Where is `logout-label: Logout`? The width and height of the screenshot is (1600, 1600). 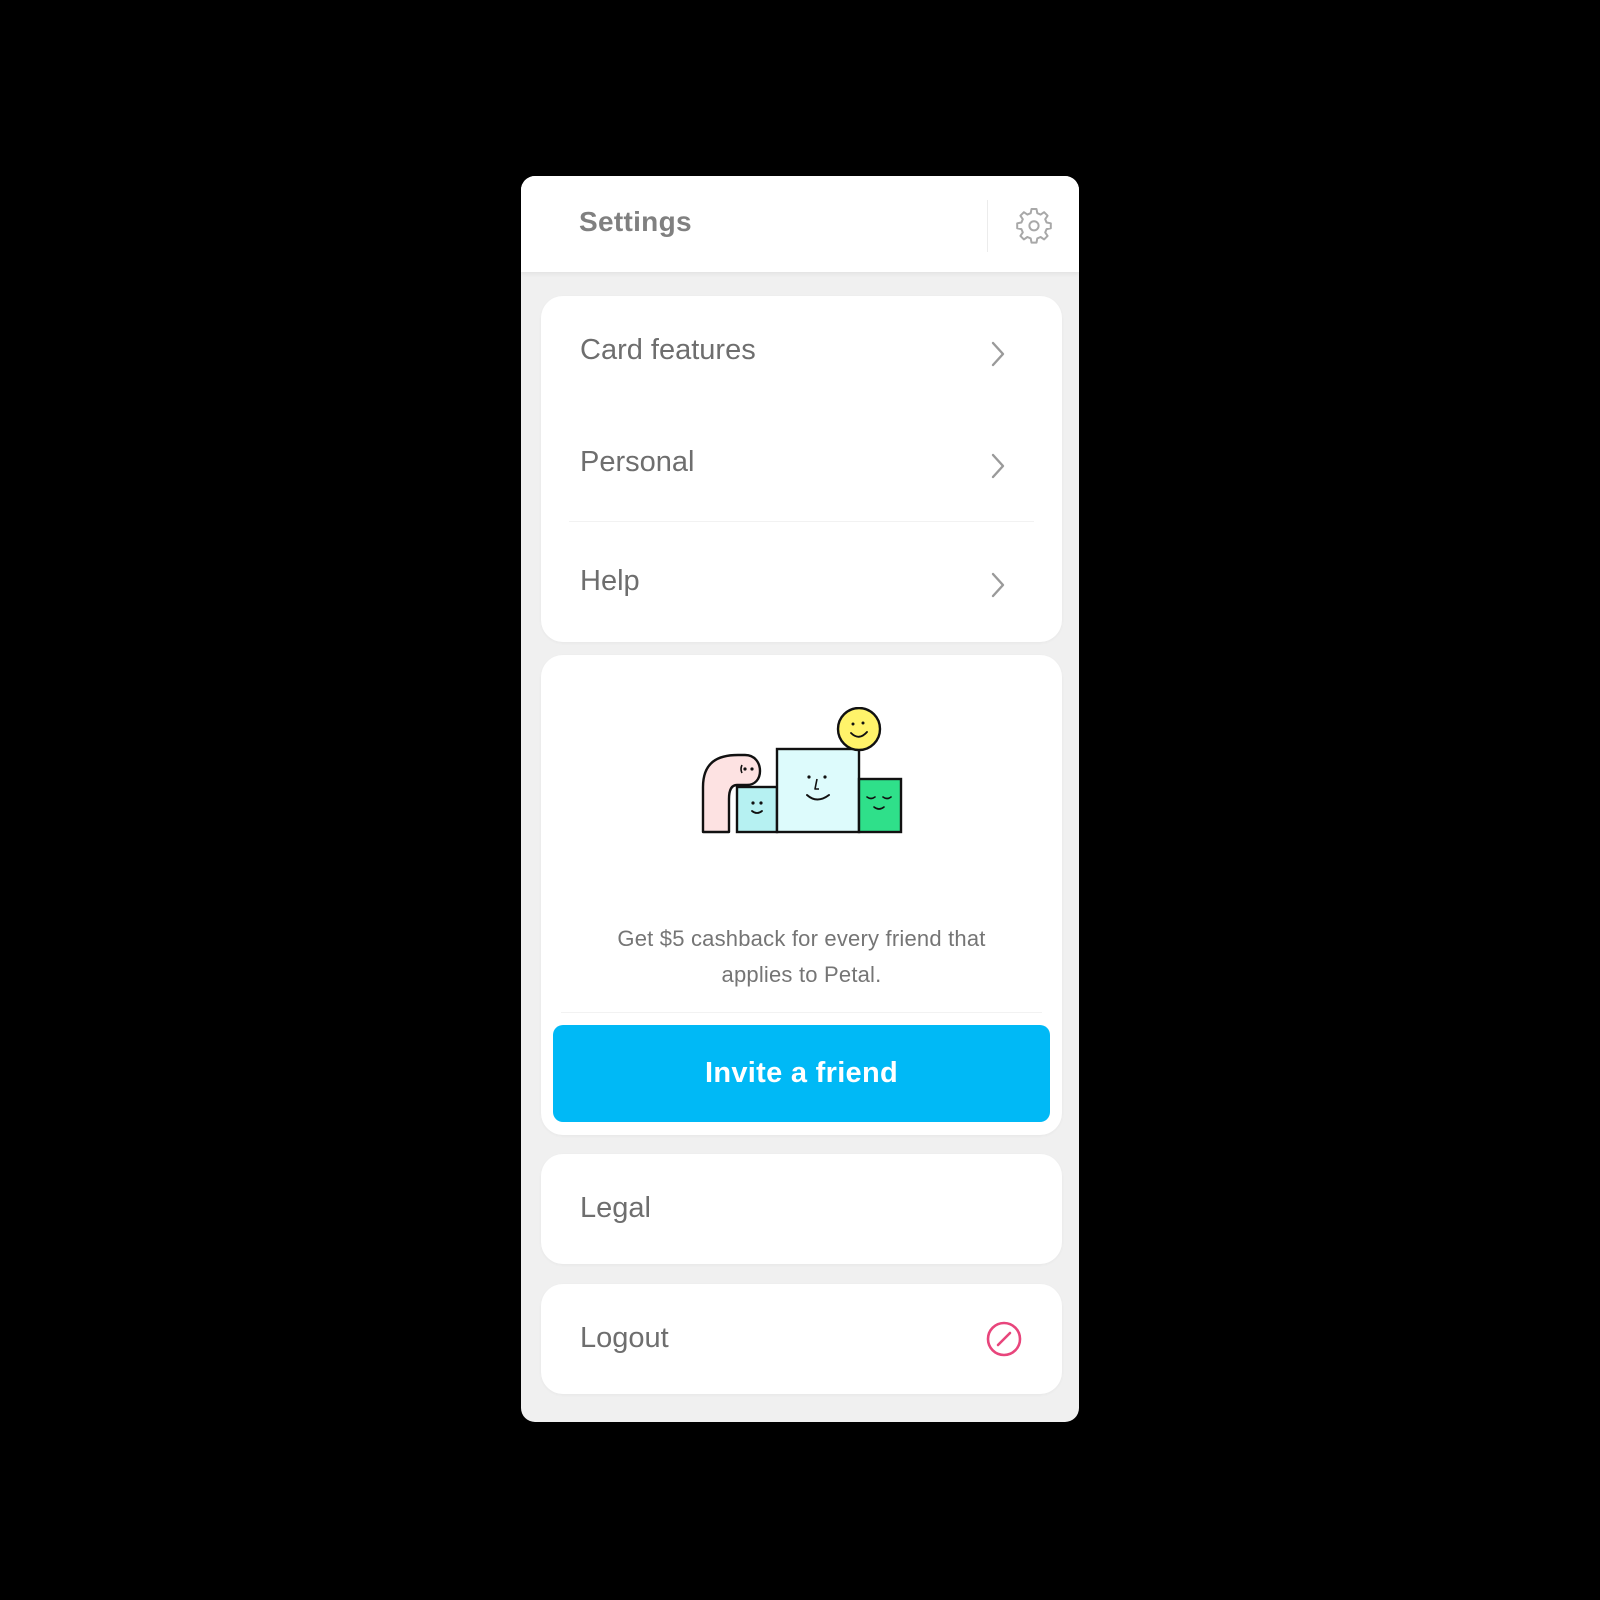 logout-label: Logout is located at coordinates (624, 1338).